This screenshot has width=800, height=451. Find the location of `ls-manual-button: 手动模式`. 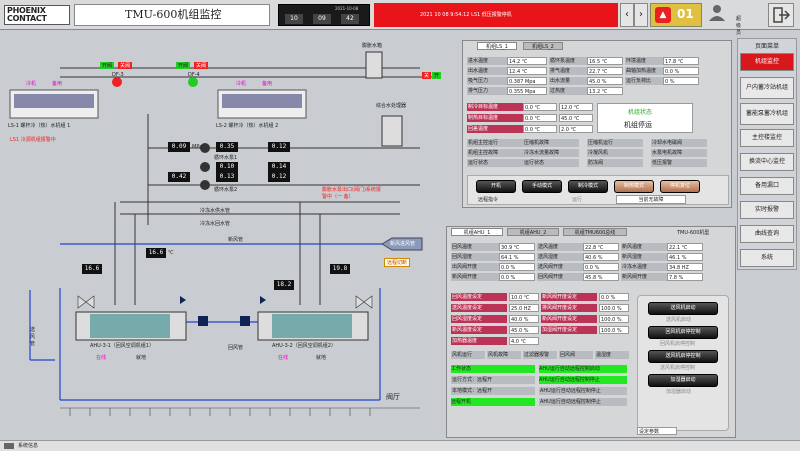

ls-manual-button: 手动模式 is located at coordinates (542, 186).